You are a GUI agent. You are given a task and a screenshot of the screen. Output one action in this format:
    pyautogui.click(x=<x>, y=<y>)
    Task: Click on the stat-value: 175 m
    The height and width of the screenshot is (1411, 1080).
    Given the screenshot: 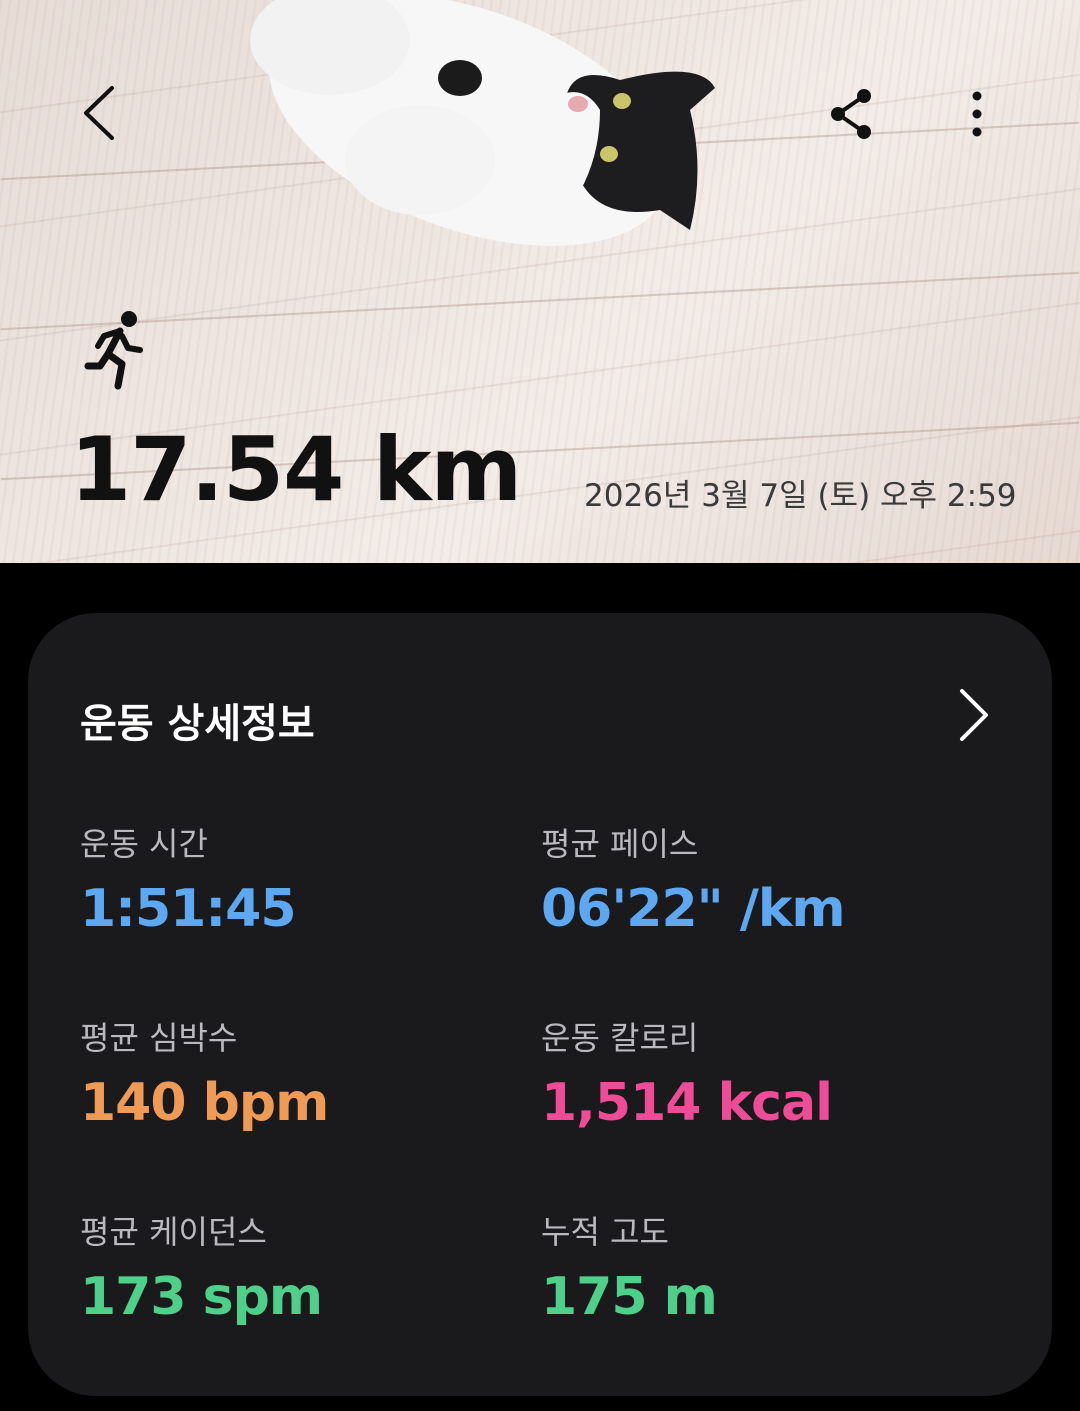 What is the action you would take?
    pyautogui.click(x=629, y=1297)
    